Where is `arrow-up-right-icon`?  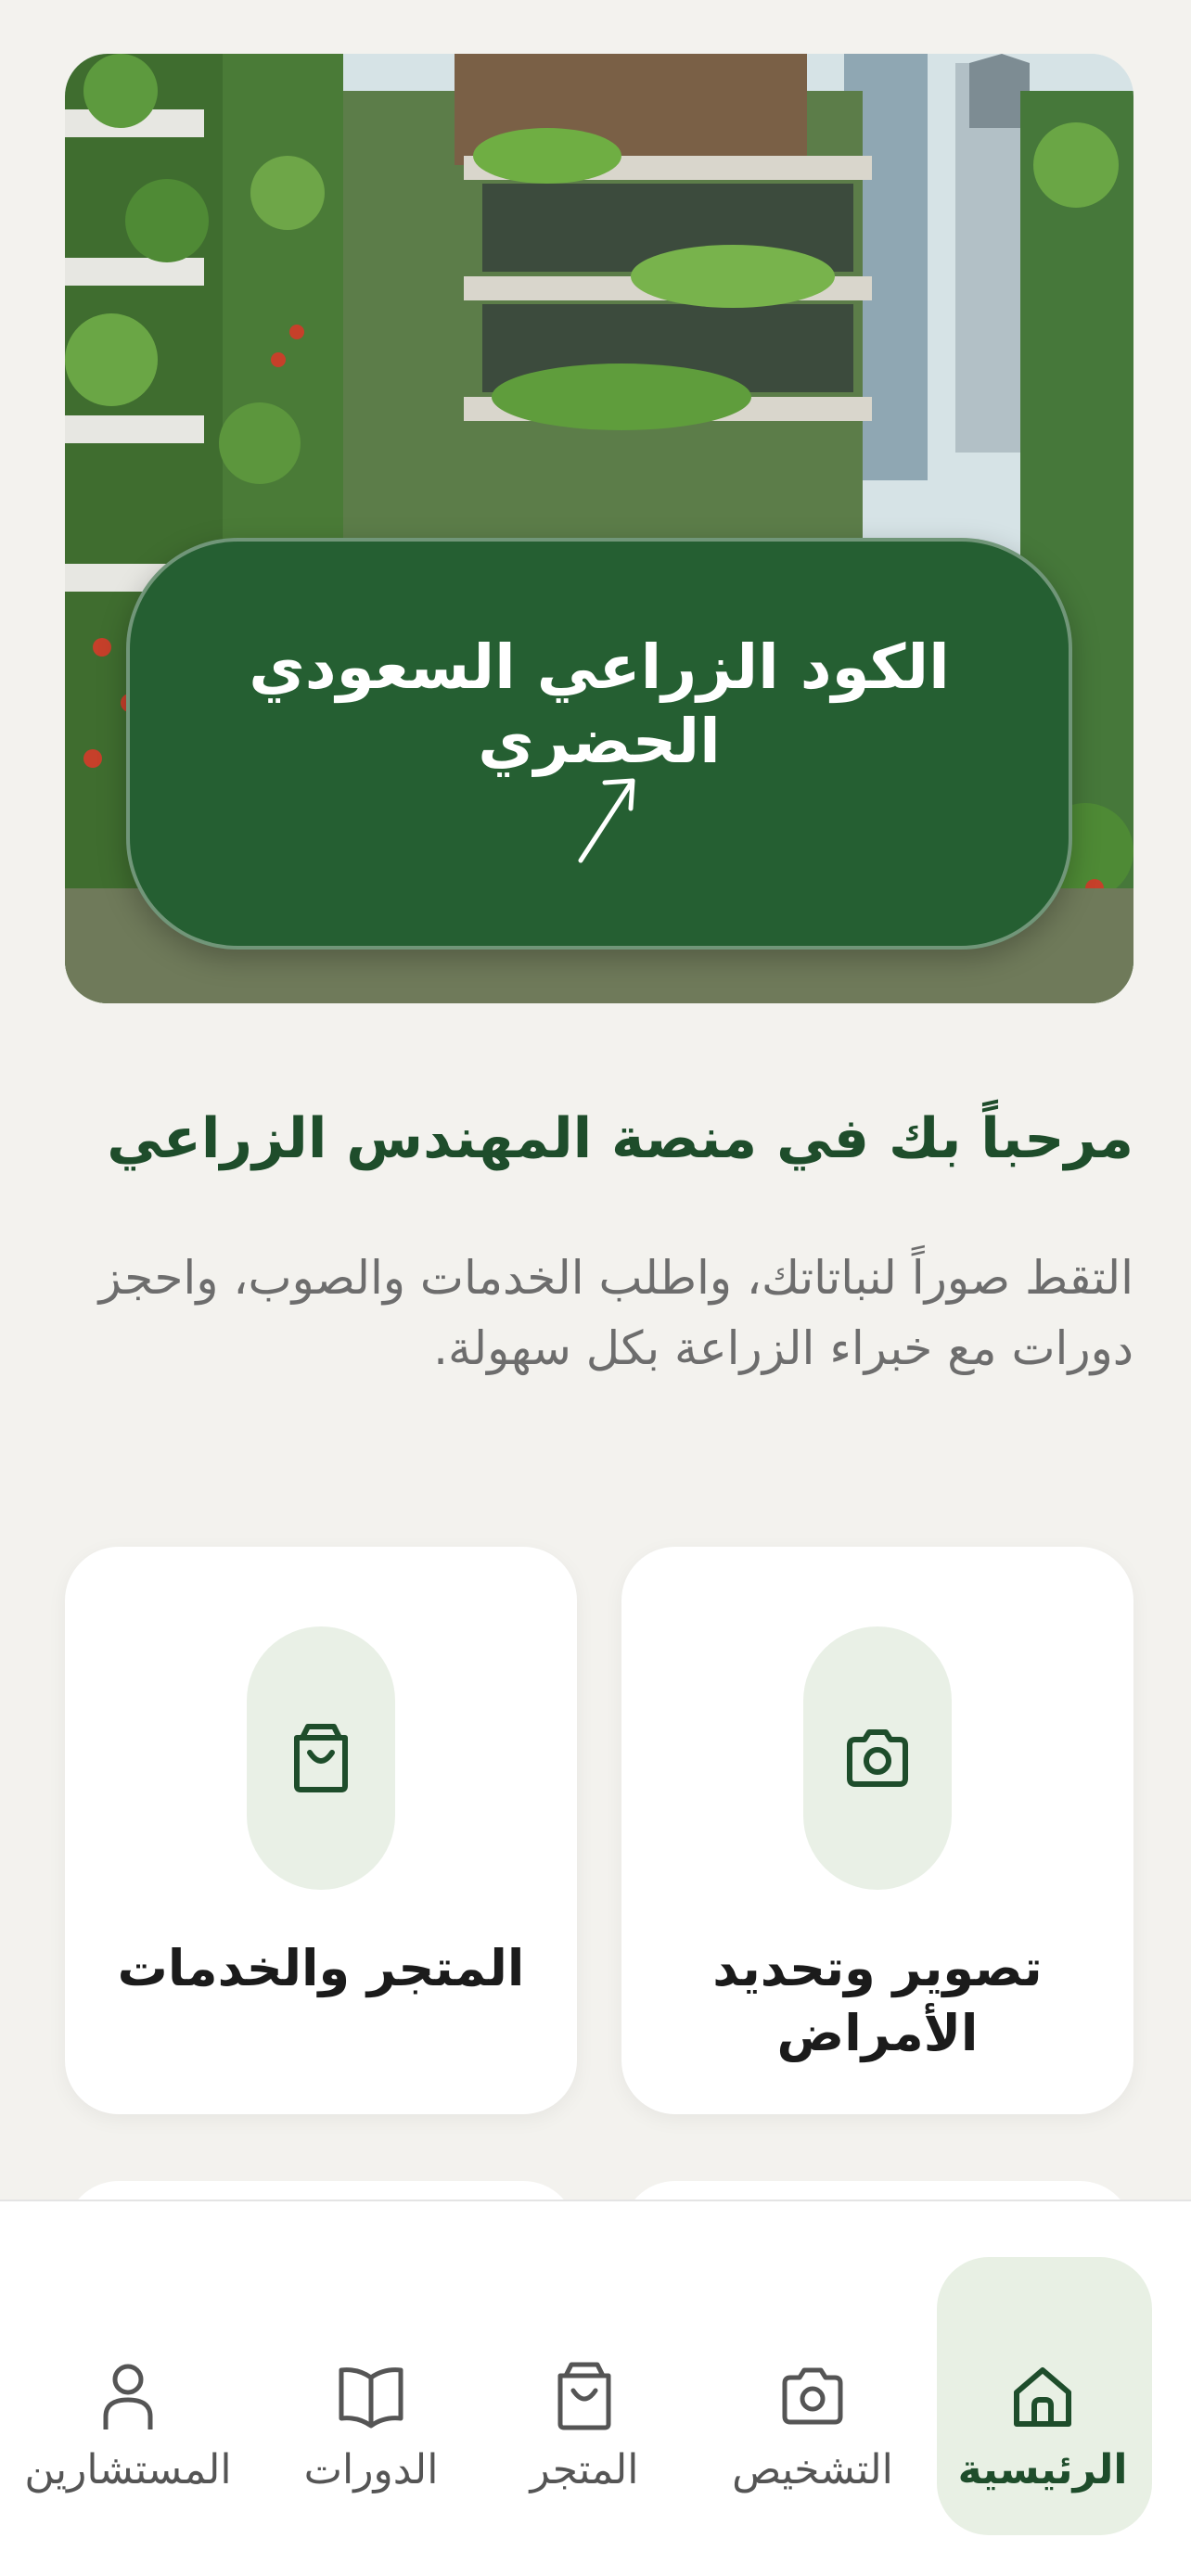 arrow-up-right-icon is located at coordinates (606, 820).